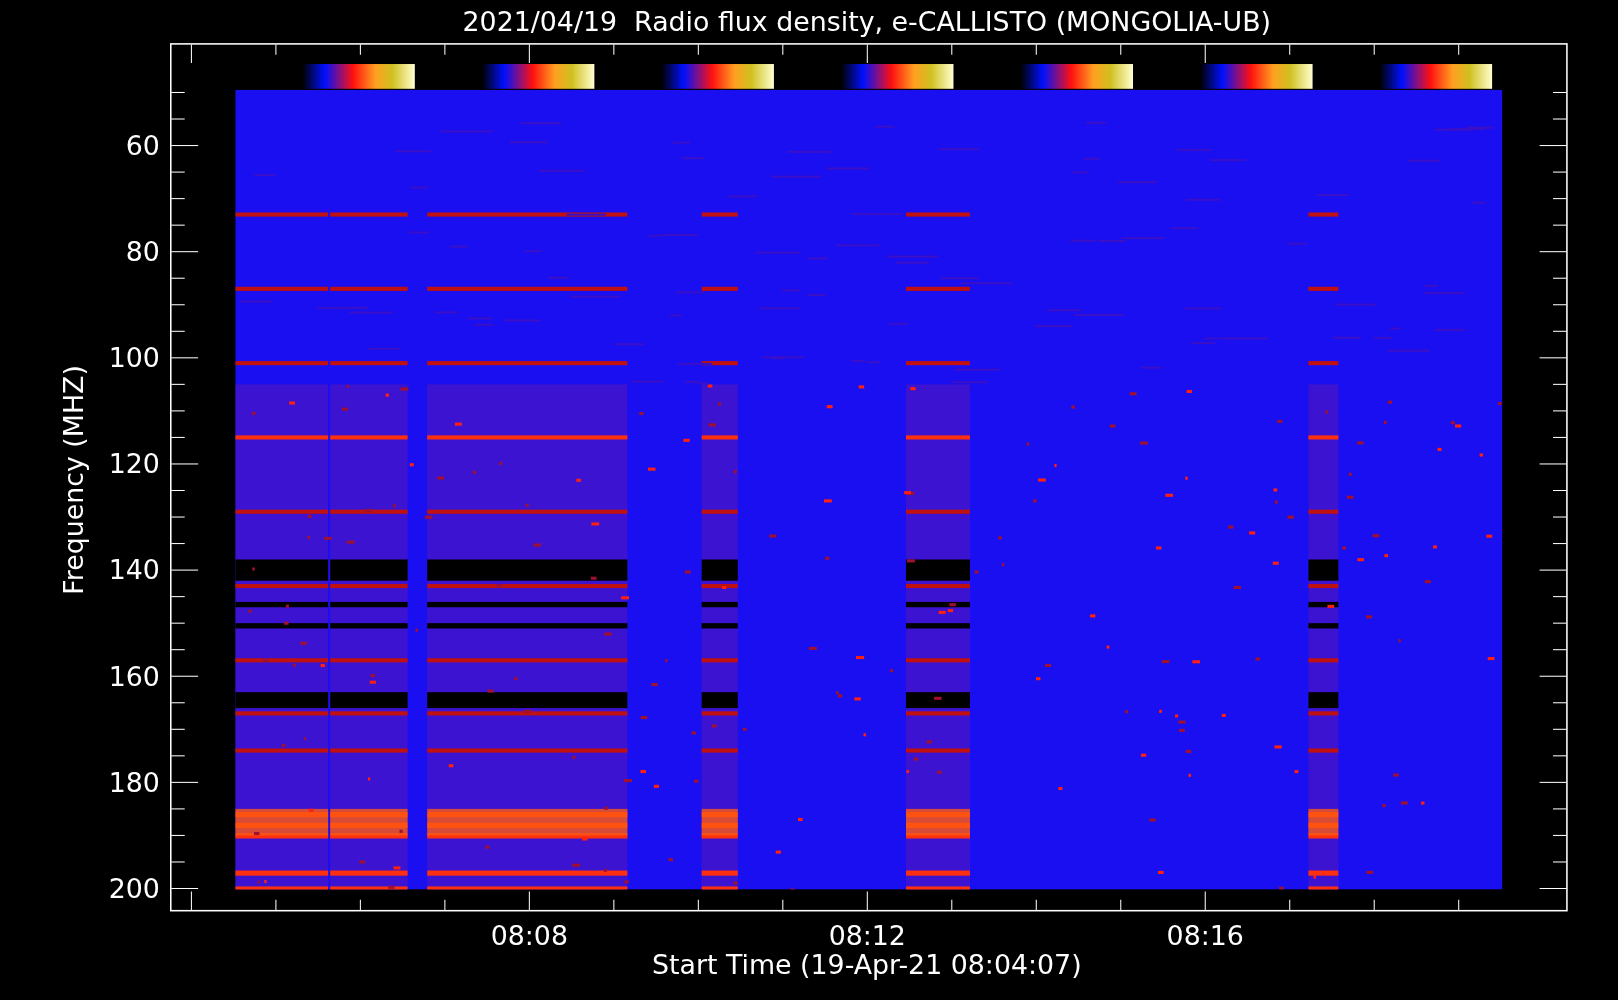 This screenshot has height=1000, width=1618. Describe the element at coordinates (73, 480) in the screenshot. I see `y-axis-label: Frequency (MHZ)` at that location.